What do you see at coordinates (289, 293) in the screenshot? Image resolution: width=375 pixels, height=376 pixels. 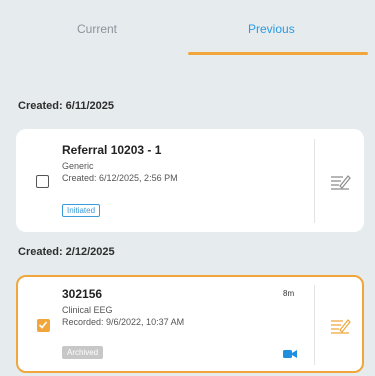 I see `duration-label: 8m` at bounding box center [289, 293].